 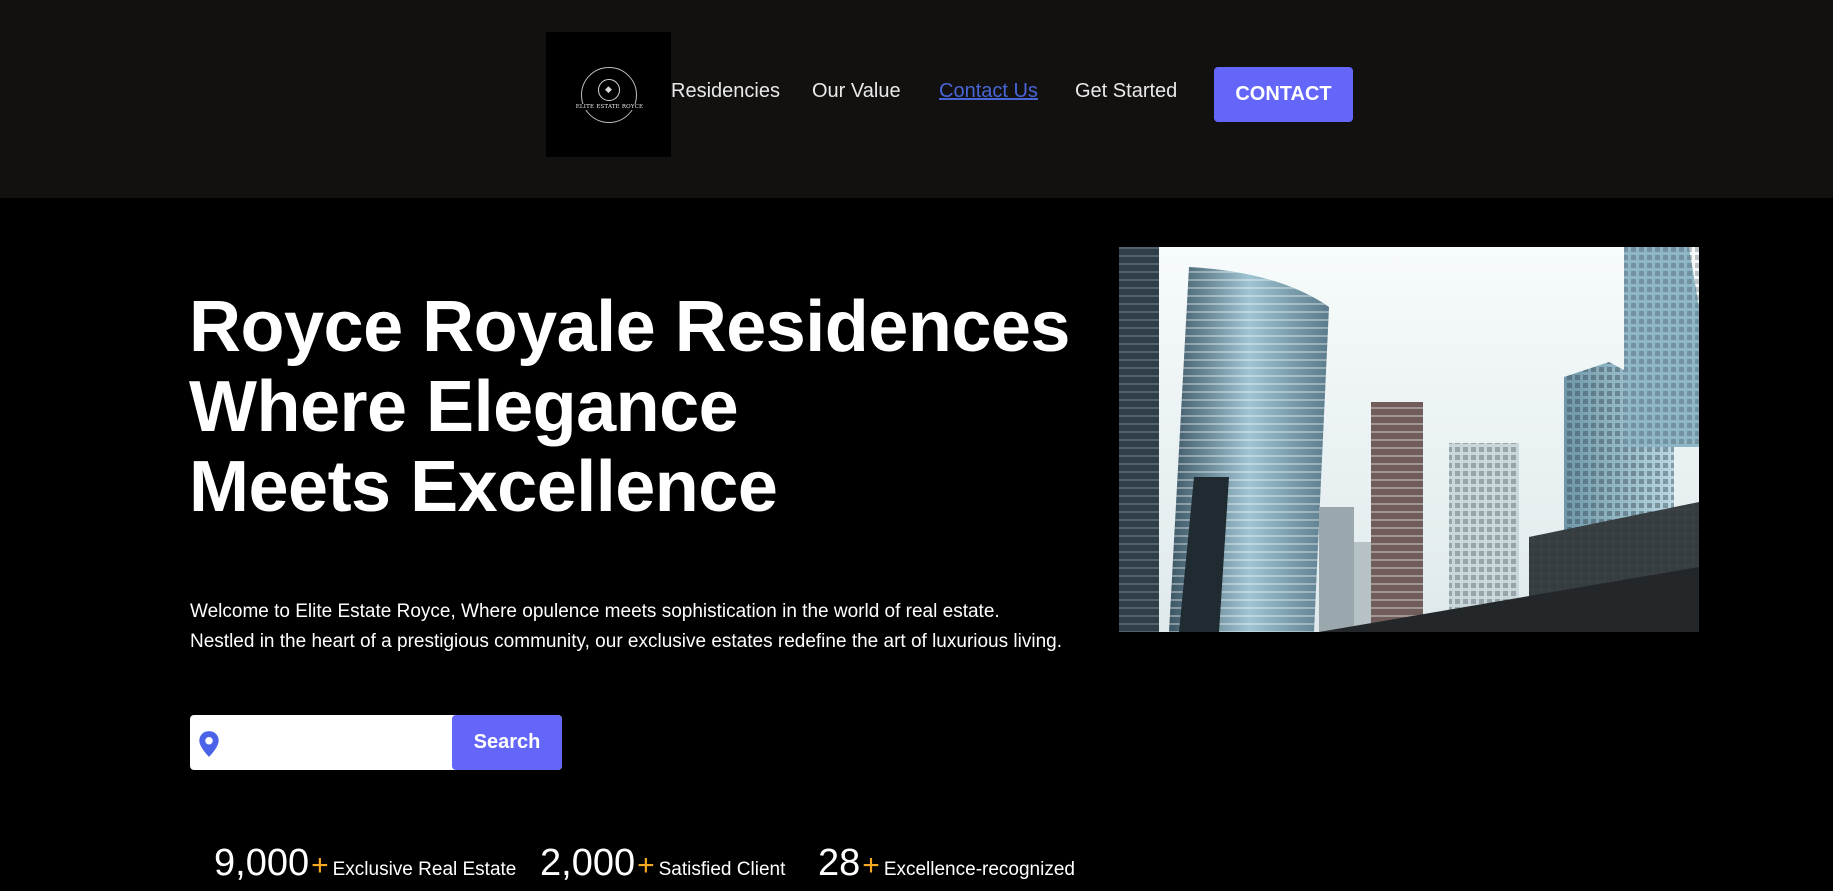 What do you see at coordinates (588, 863) in the screenshot?
I see `stat-number: 2,000` at bounding box center [588, 863].